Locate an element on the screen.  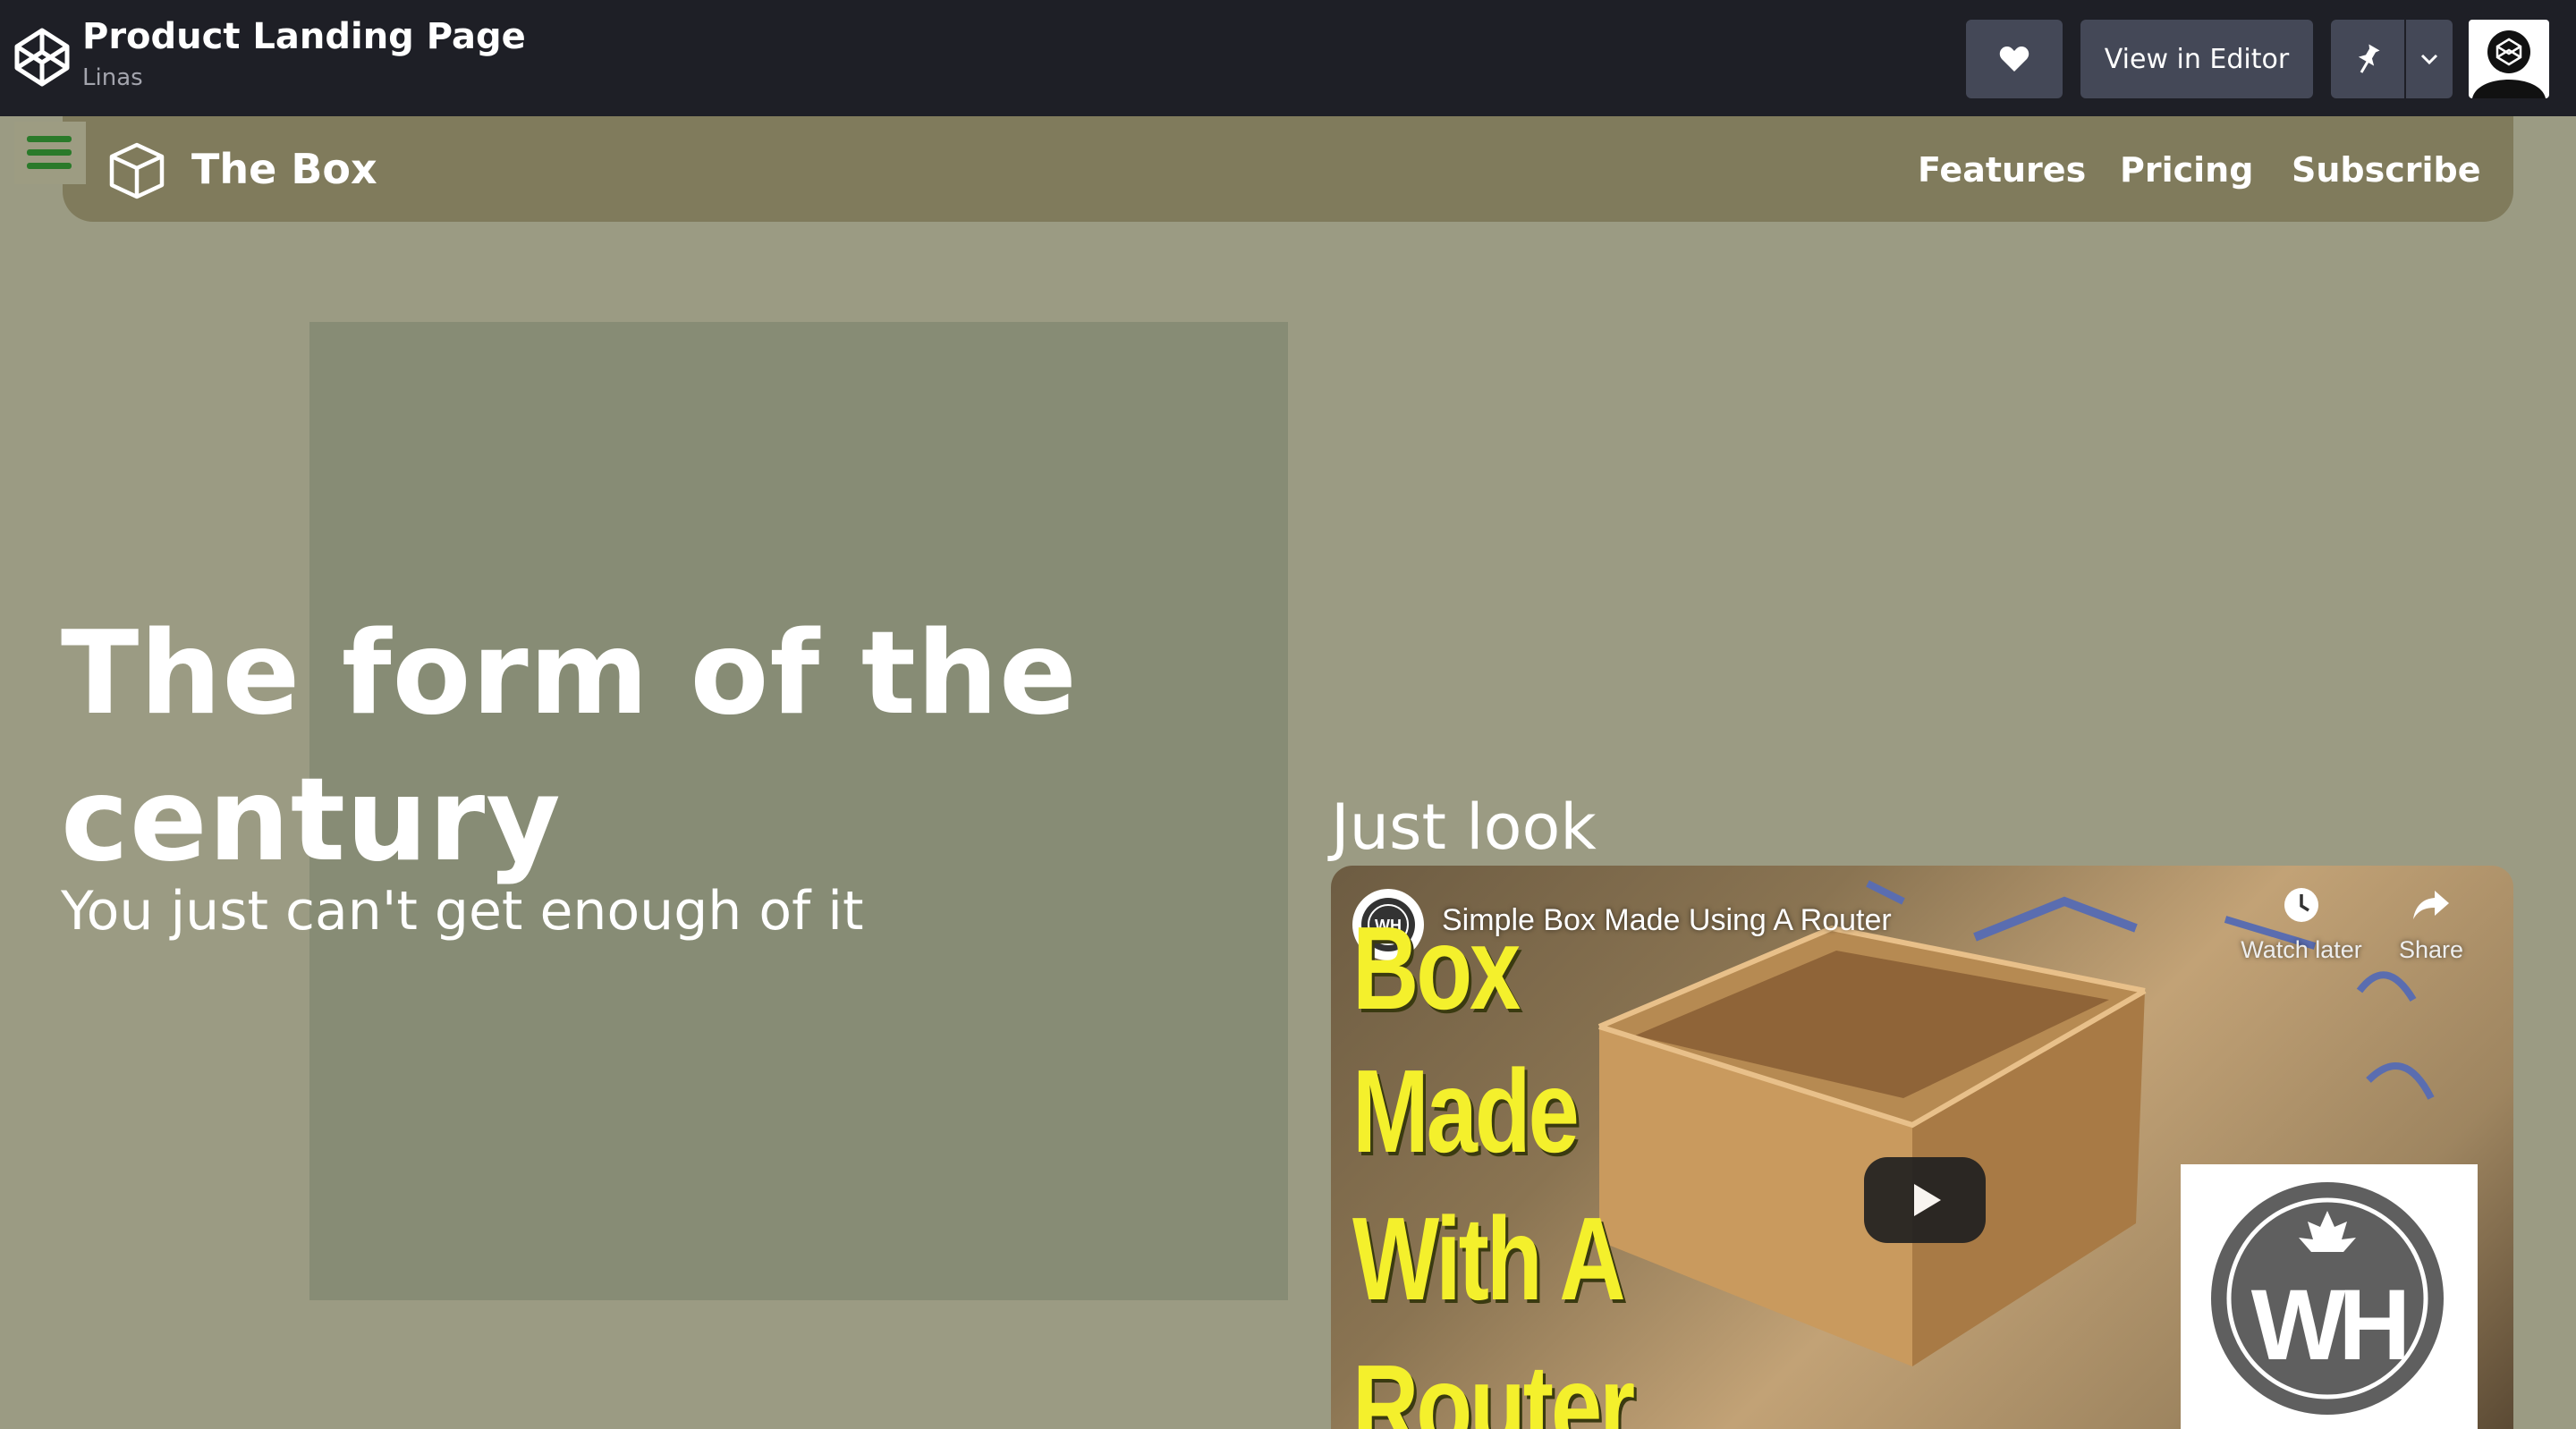
watch-later-button: Watch later is located at coordinates (2301, 924).